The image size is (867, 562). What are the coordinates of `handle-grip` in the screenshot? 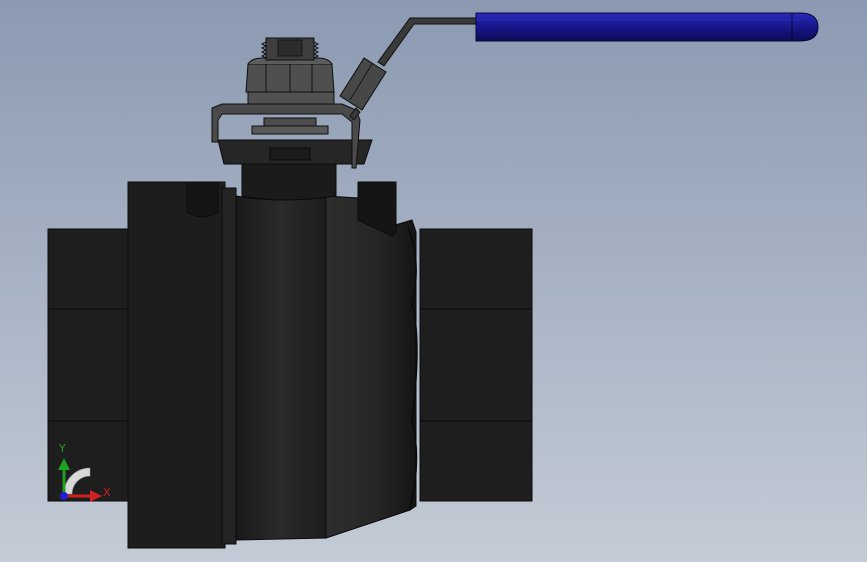 It's located at (647, 27).